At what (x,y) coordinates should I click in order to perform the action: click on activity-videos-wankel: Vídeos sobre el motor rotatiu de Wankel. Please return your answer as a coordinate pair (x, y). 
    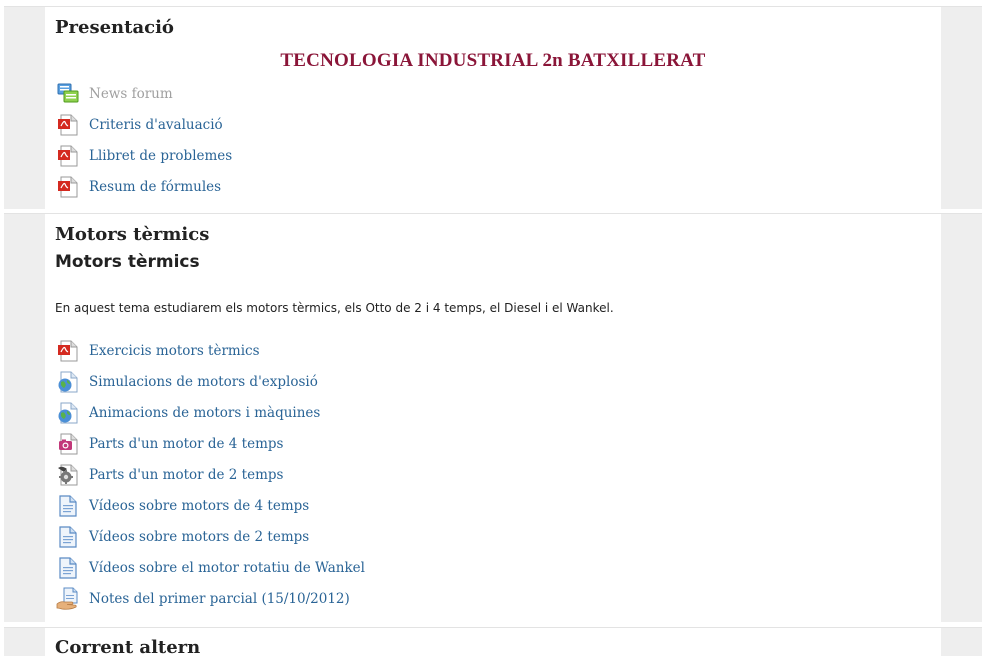
    Looking at the image, I should click on (210, 568).